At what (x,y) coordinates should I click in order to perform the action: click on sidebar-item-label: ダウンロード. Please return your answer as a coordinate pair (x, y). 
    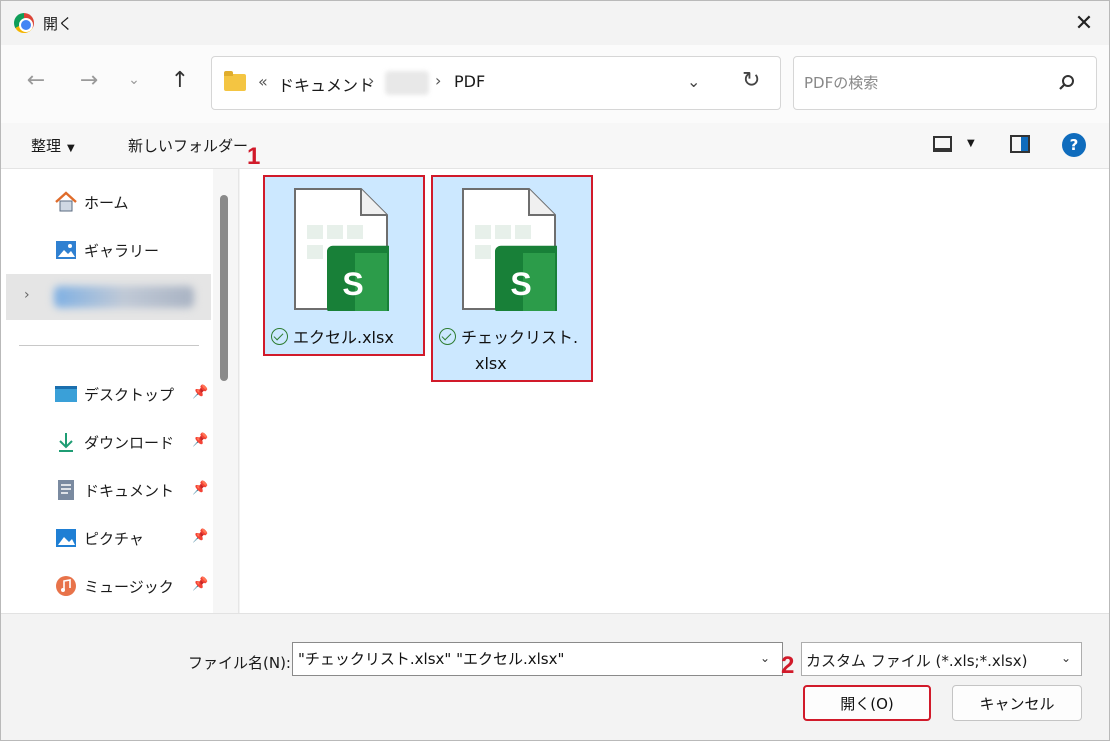
    Looking at the image, I should click on (129, 443).